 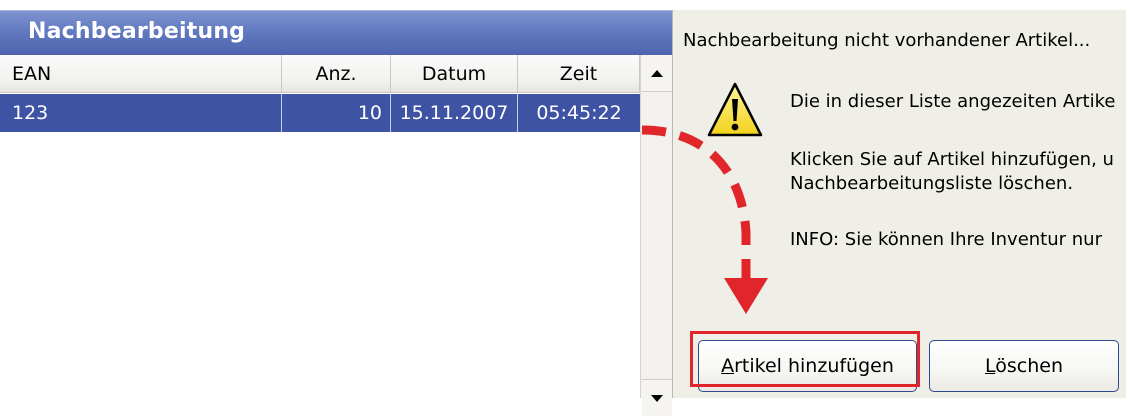 What do you see at coordinates (990, 366) in the screenshot?
I see `delete-button-mnemonic: L` at bounding box center [990, 366].